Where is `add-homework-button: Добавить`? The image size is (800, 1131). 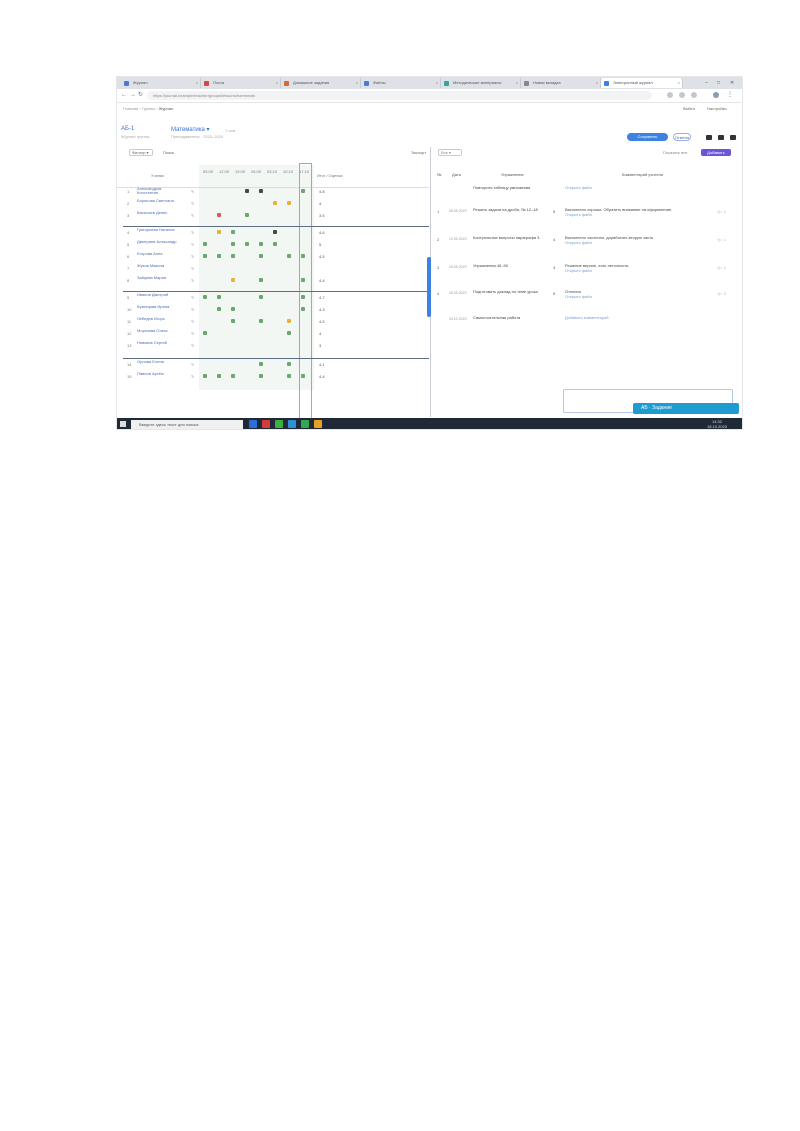 add-homework-button: Добавить is located at coordinates (716, 152).